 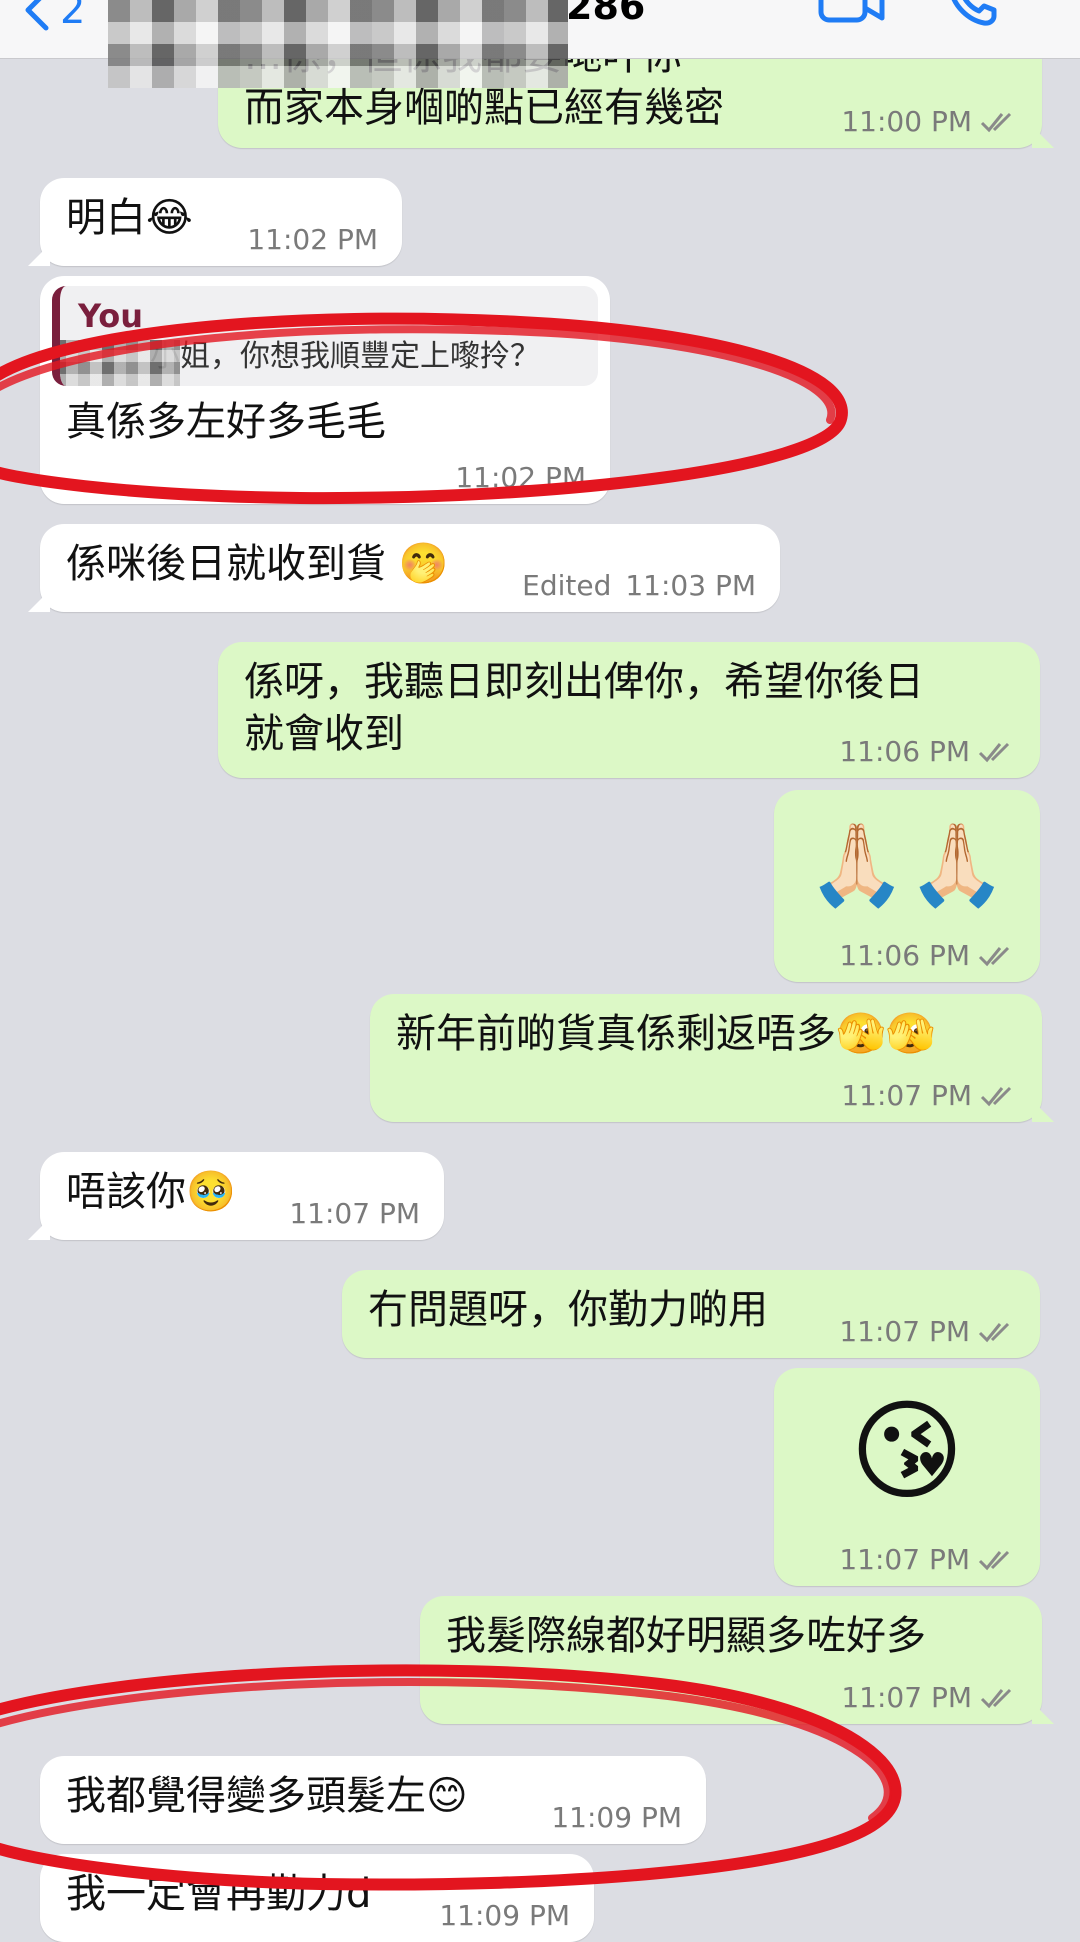 I want to click on edited-label: Edited, so click(x=567, y=585).